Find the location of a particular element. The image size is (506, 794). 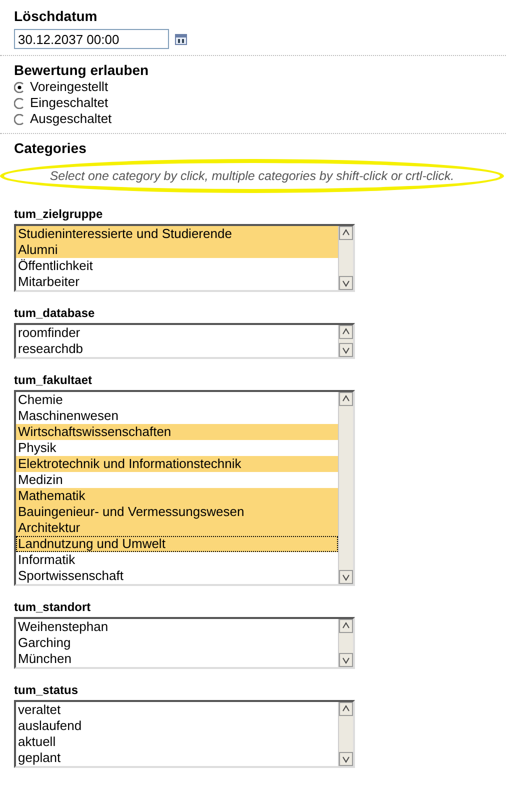

list-option: geplant is located at coordinates (177, 758).